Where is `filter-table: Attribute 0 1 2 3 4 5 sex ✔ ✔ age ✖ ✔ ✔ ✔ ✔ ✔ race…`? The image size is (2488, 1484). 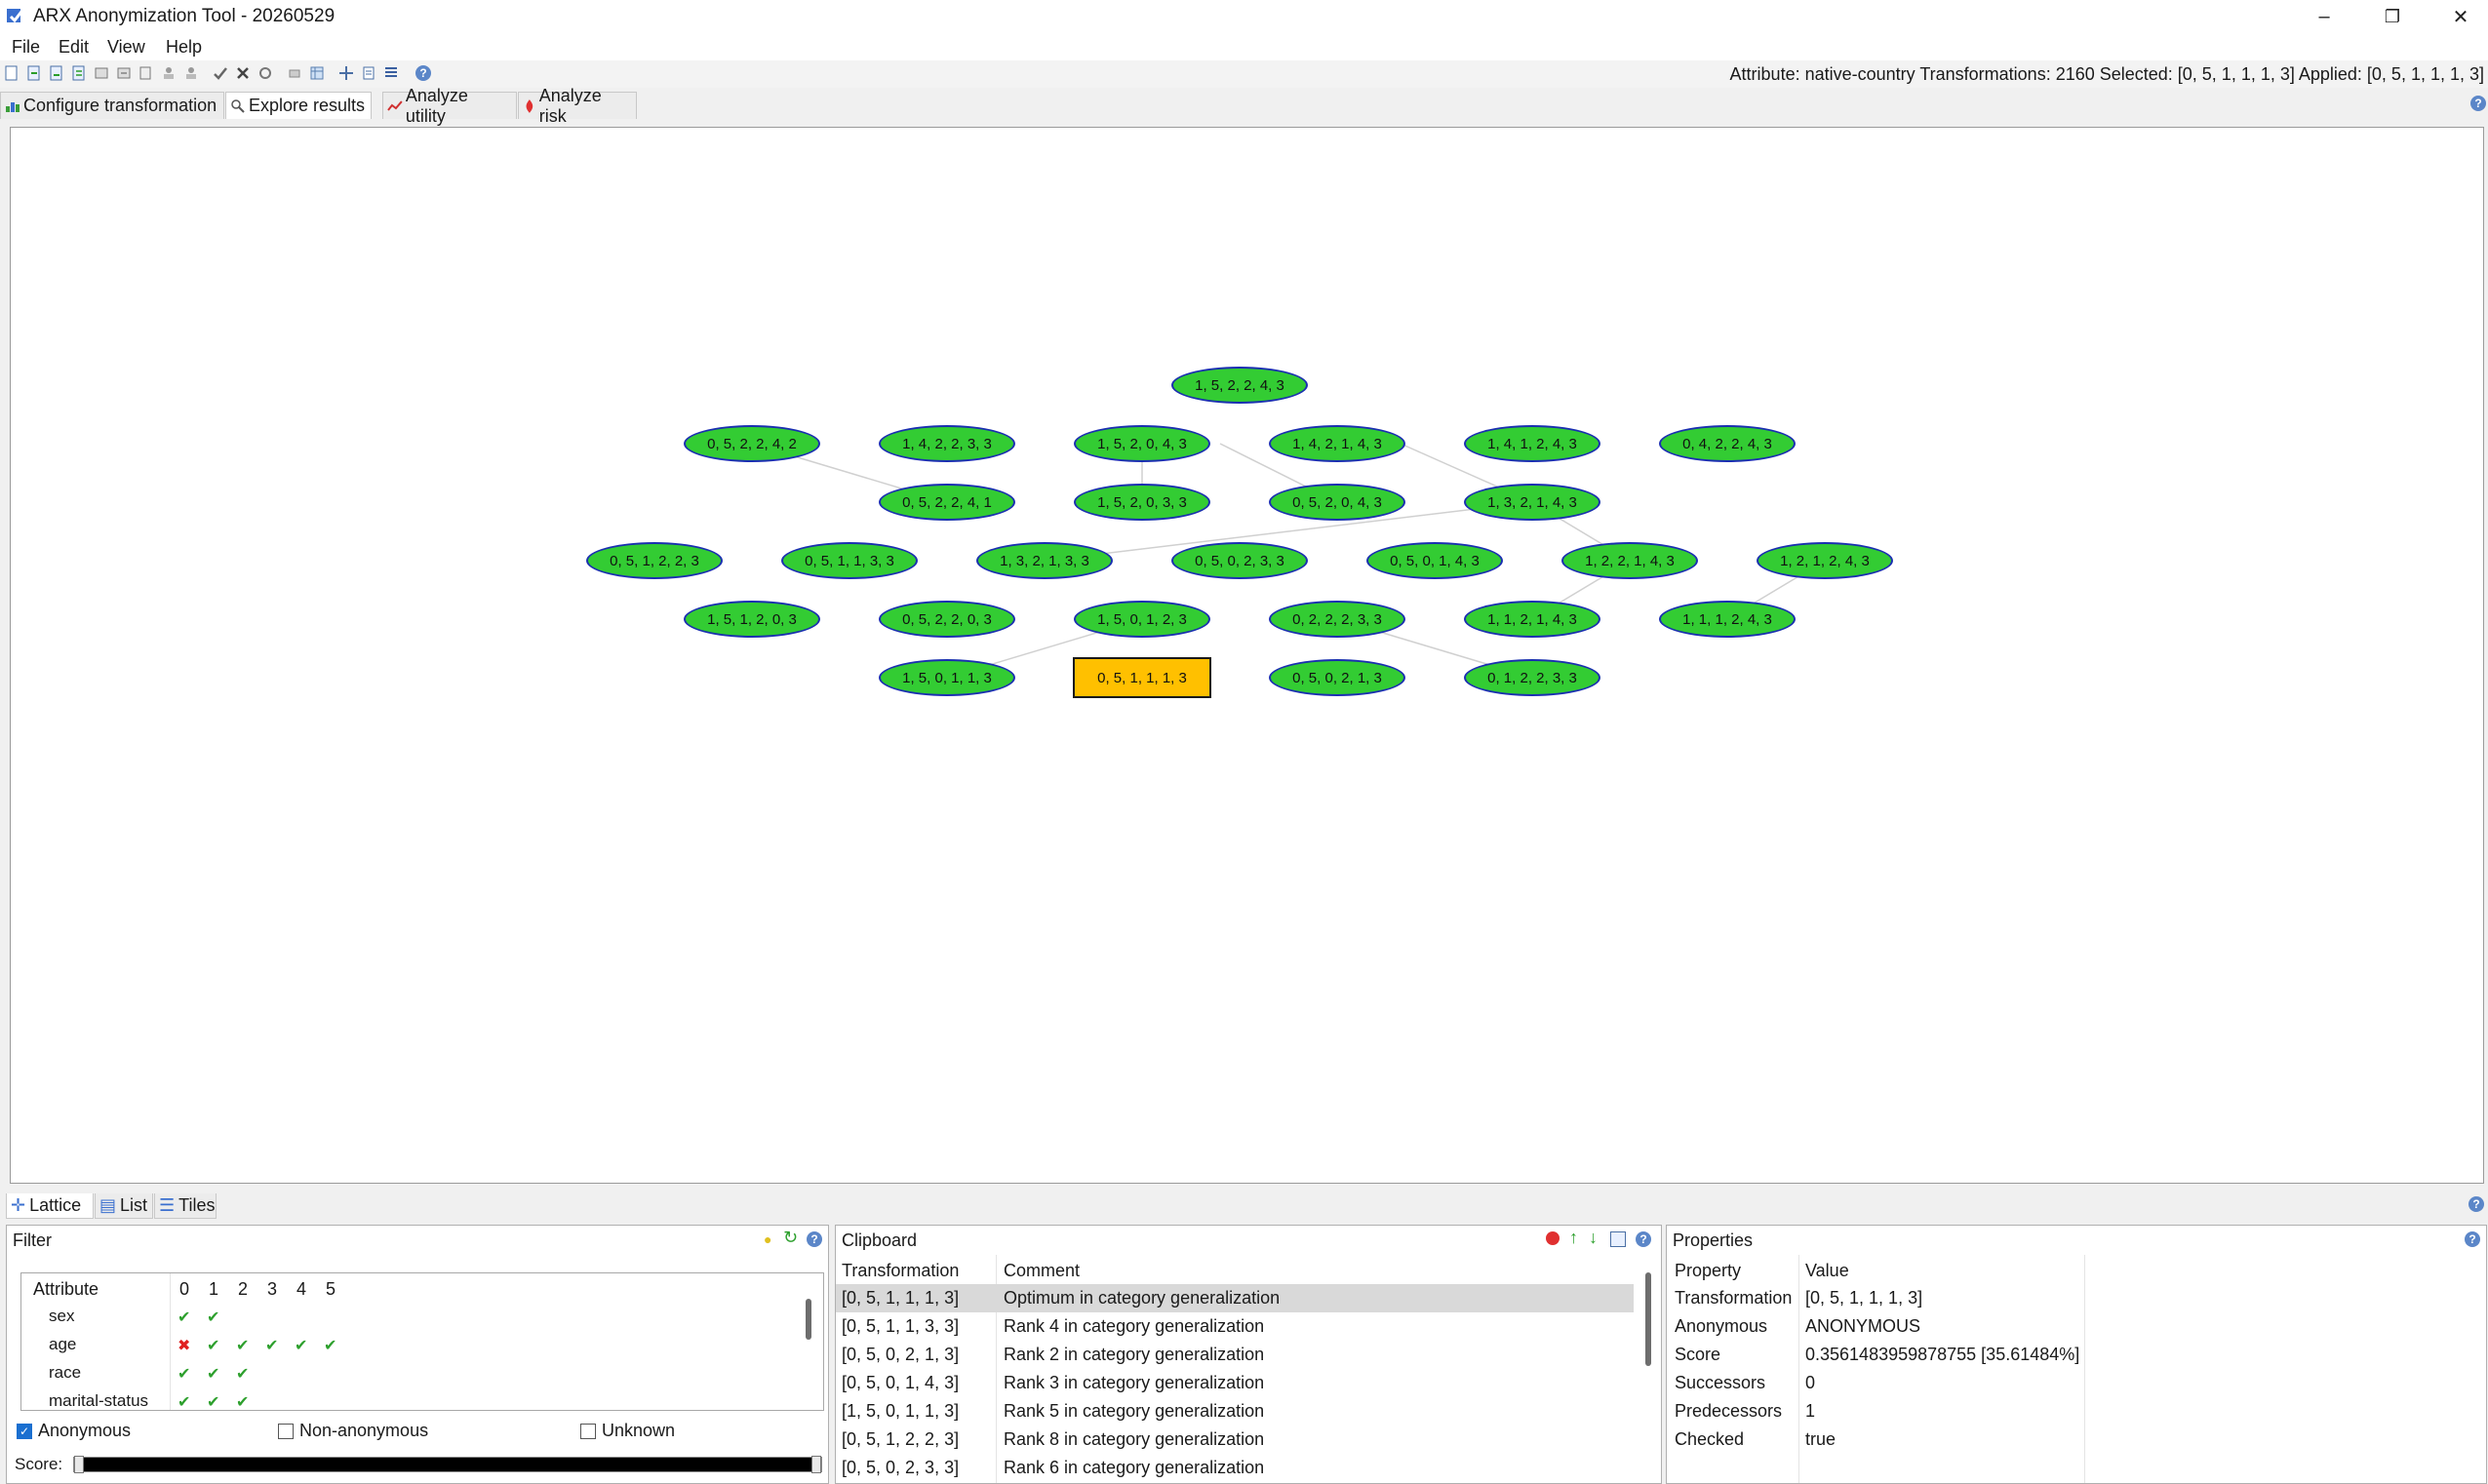 filter-table: Attribute 0 1 2 3 4 5 sex ✔ ✔ age ✖ ✔ ✔ ✔ ✔ ✔ race… is located at coordinates (422, 1341).